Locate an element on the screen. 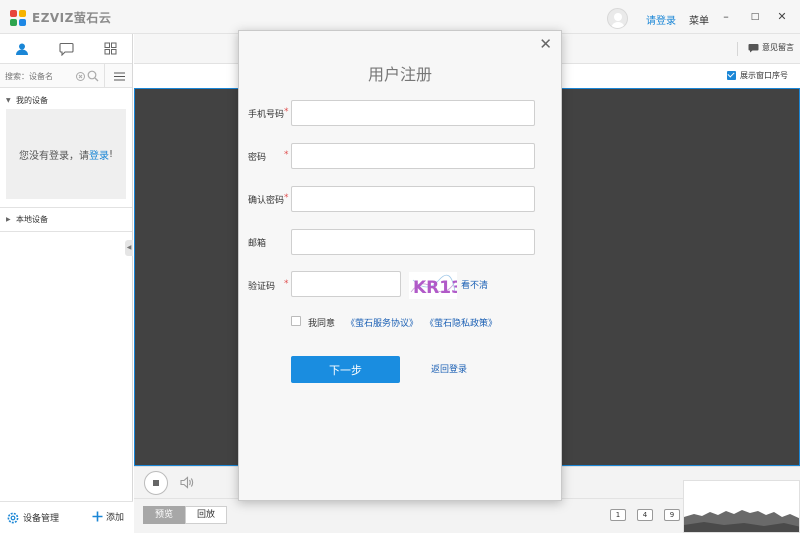 The width and height of the screenshot is (800, 533). grid-icon is located at coordinates (110, 48).